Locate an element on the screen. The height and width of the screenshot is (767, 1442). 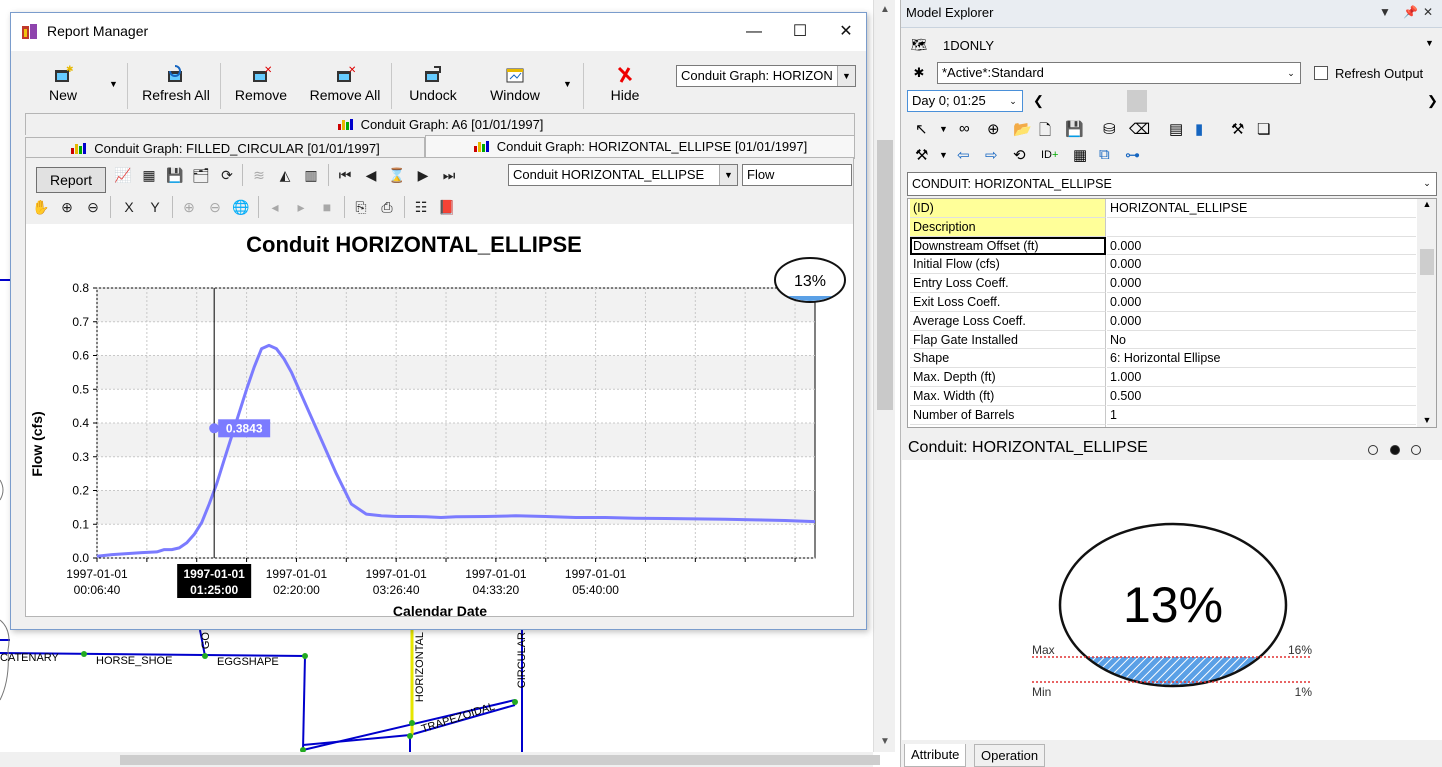
property-row: (ID) HORIZONTAL_ELLIPSE is located at coordinates (1162, 208).